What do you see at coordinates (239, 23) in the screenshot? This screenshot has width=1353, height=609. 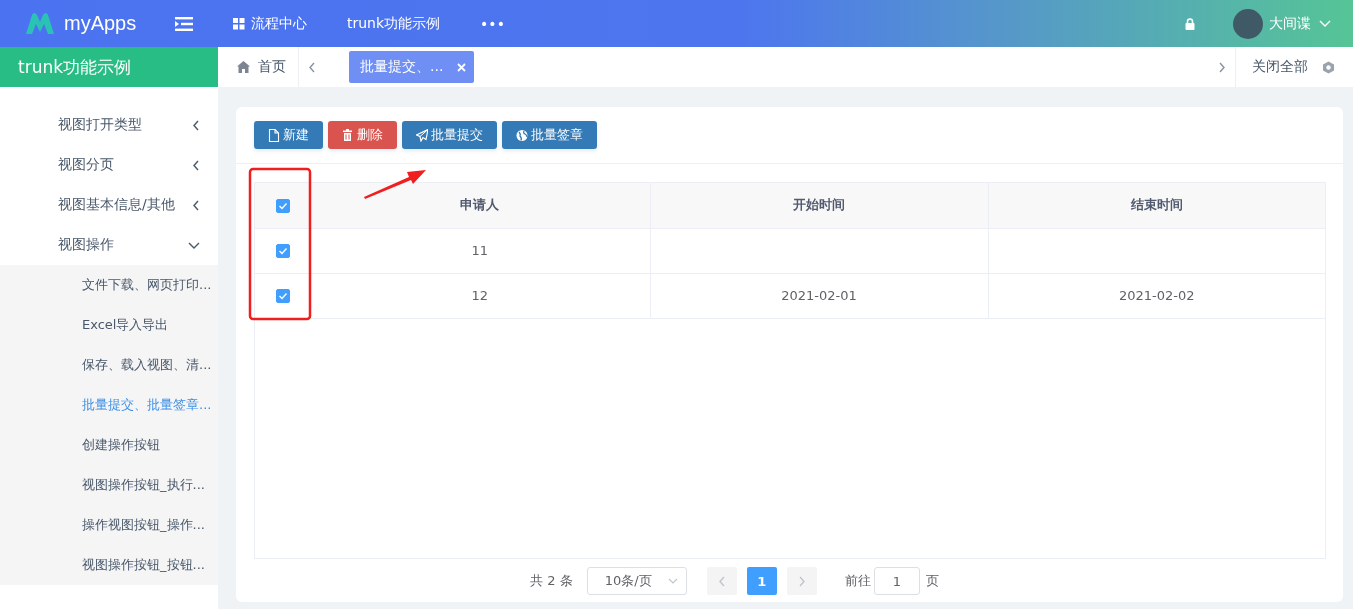 I see `grid-icon` at bounding box center [239, 23].